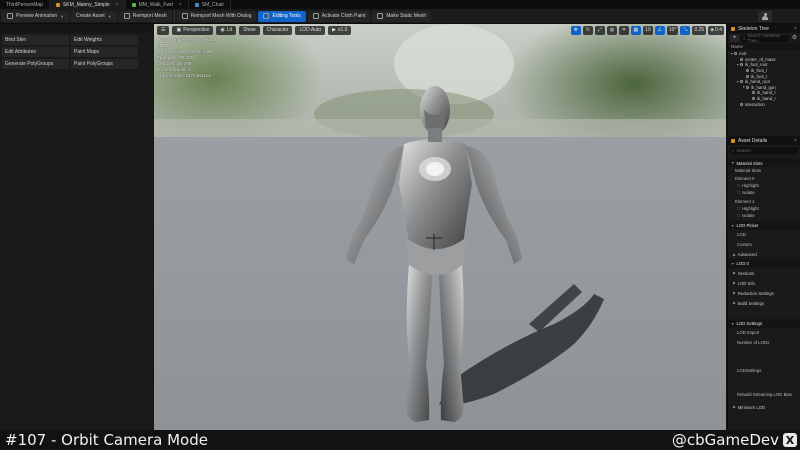  I want to click on sections-label: Sections, so click(746, 273).